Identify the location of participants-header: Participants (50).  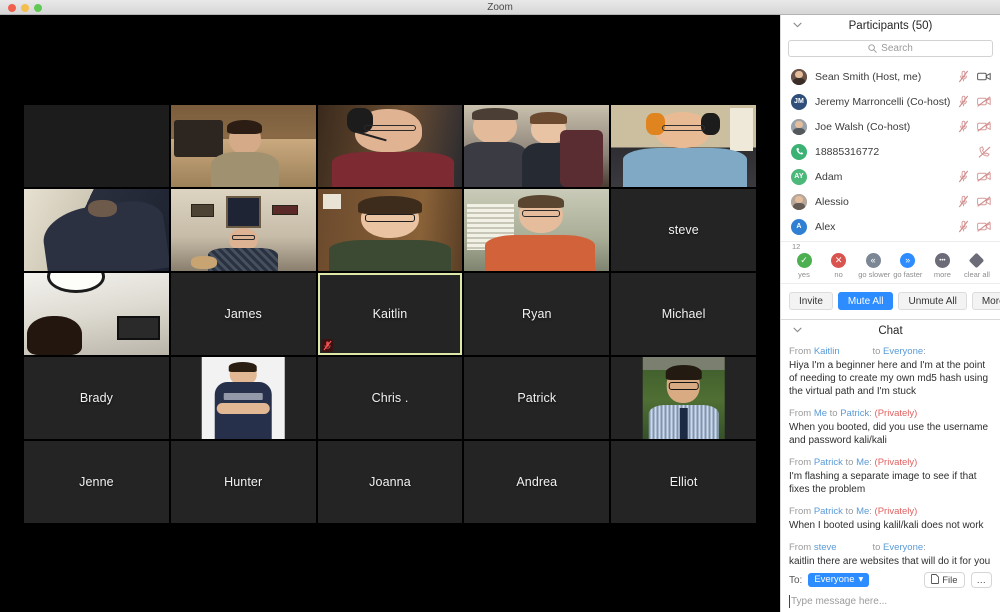
(890, 26).